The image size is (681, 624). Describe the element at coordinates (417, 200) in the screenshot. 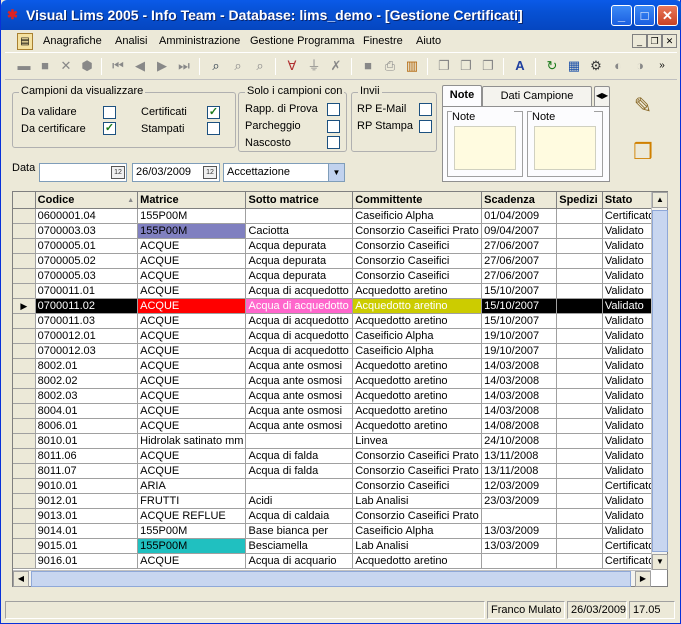

I see `column-header-committente: Committente` at that location.